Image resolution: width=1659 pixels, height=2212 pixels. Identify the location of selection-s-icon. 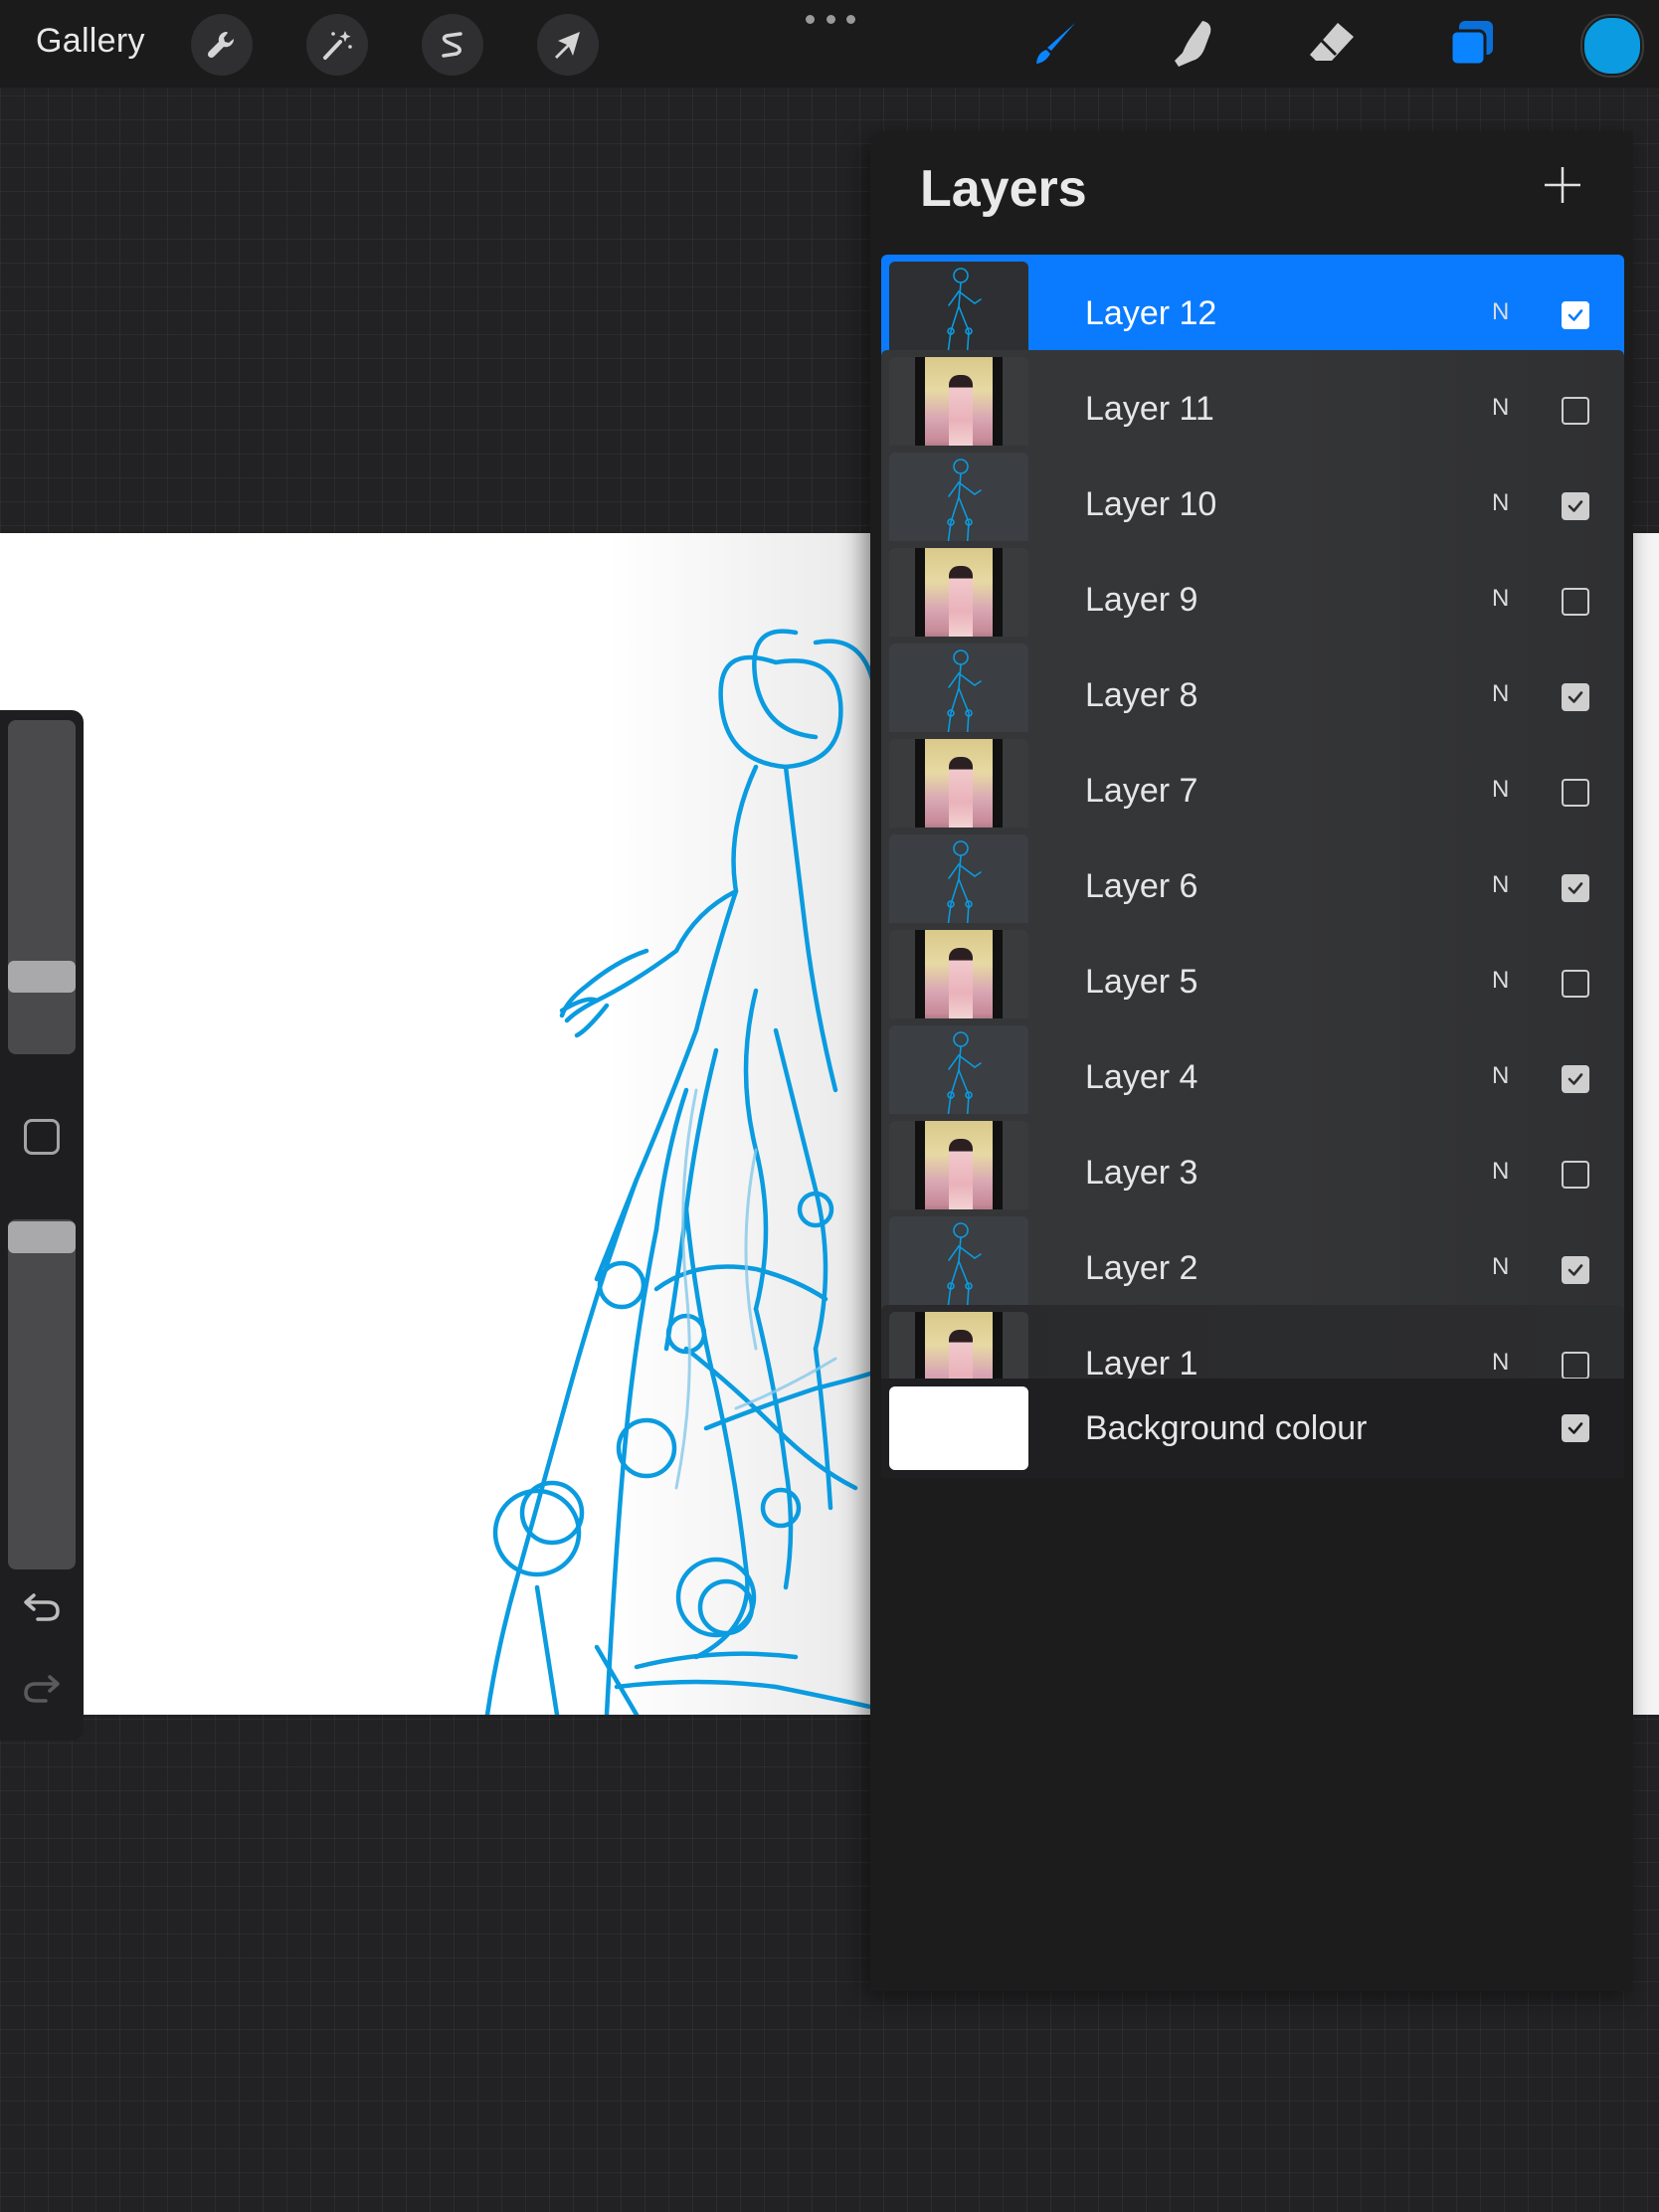
(452, 45).